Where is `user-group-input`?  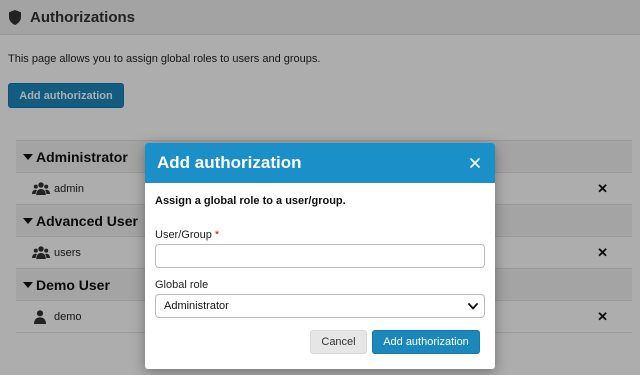 user-group-input is located at coordinates (320, 256).